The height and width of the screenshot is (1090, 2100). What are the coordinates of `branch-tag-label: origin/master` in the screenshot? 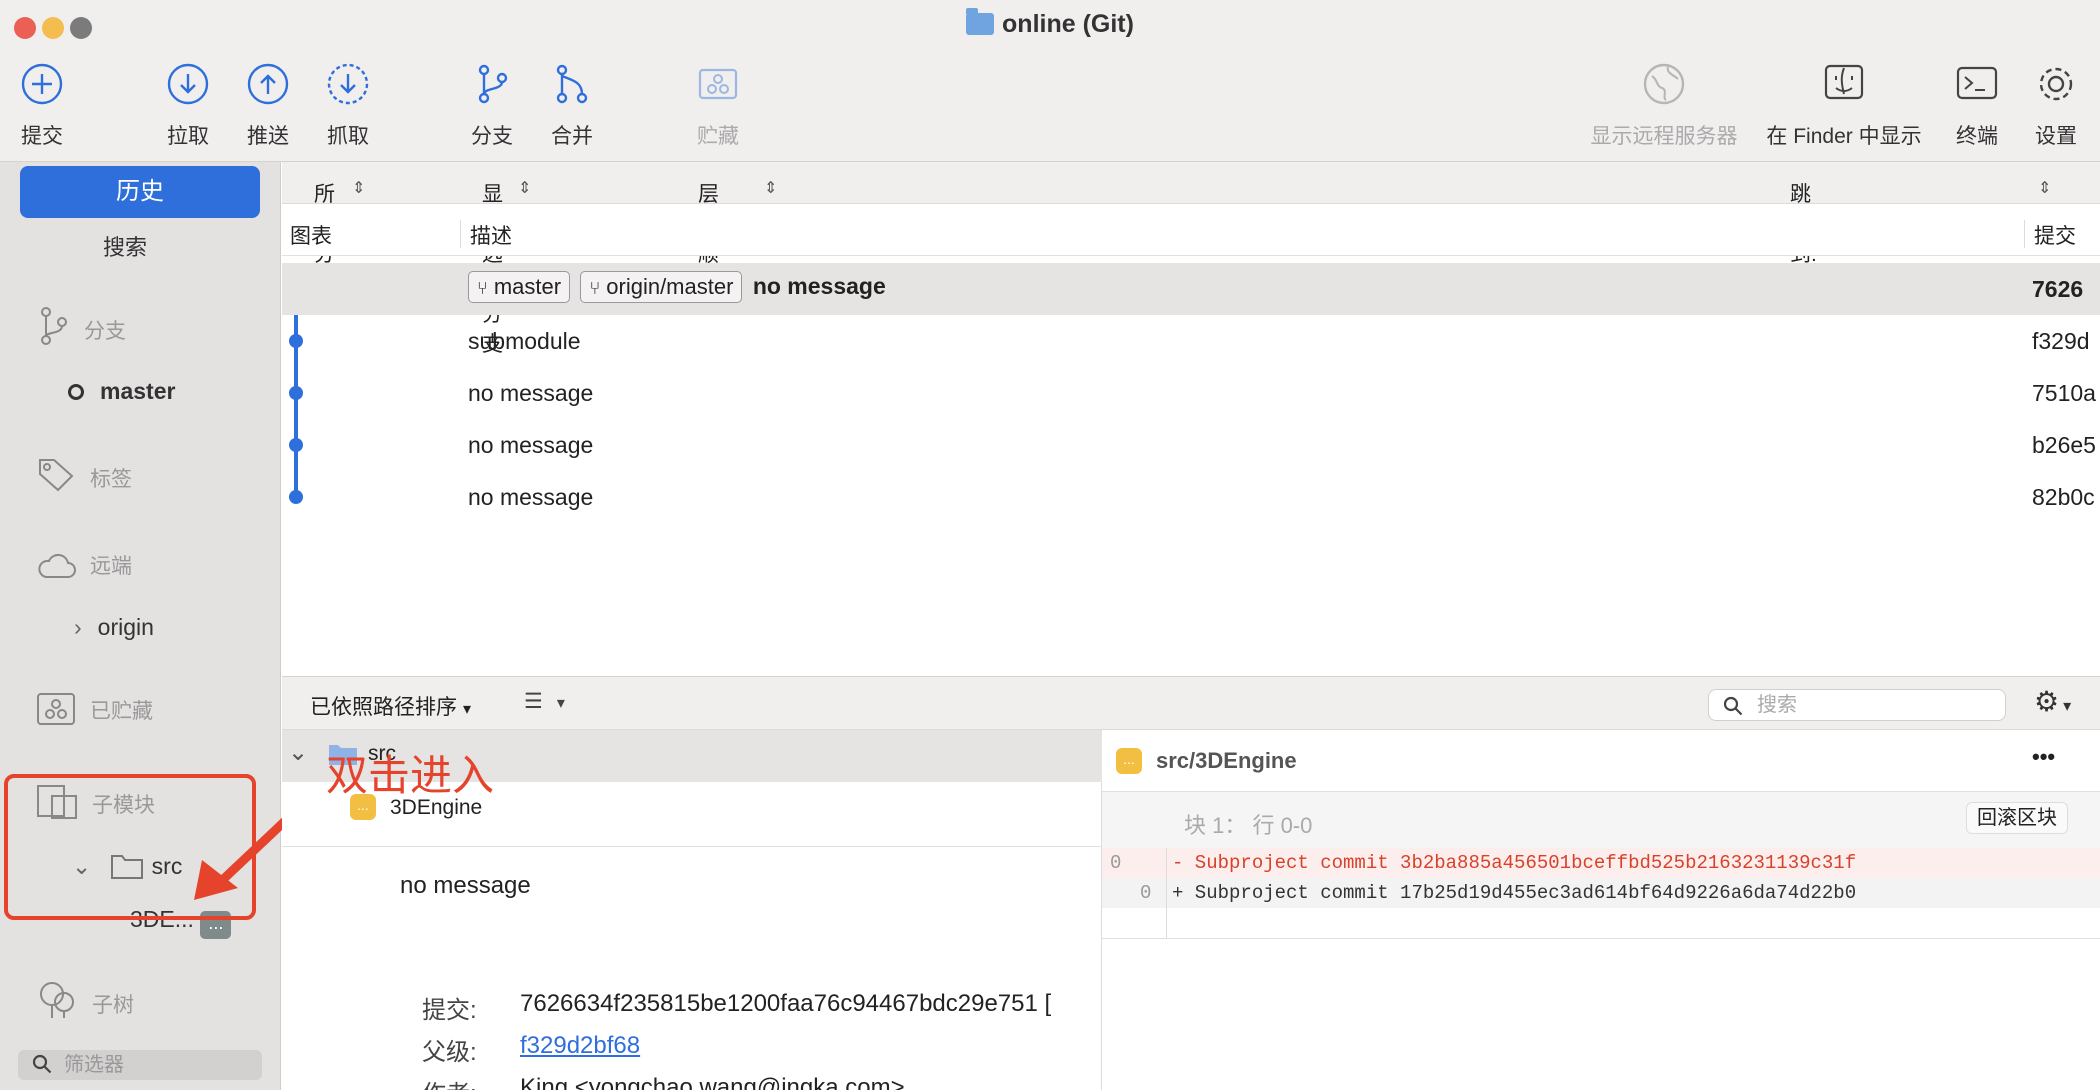 It's located at (670, 286).